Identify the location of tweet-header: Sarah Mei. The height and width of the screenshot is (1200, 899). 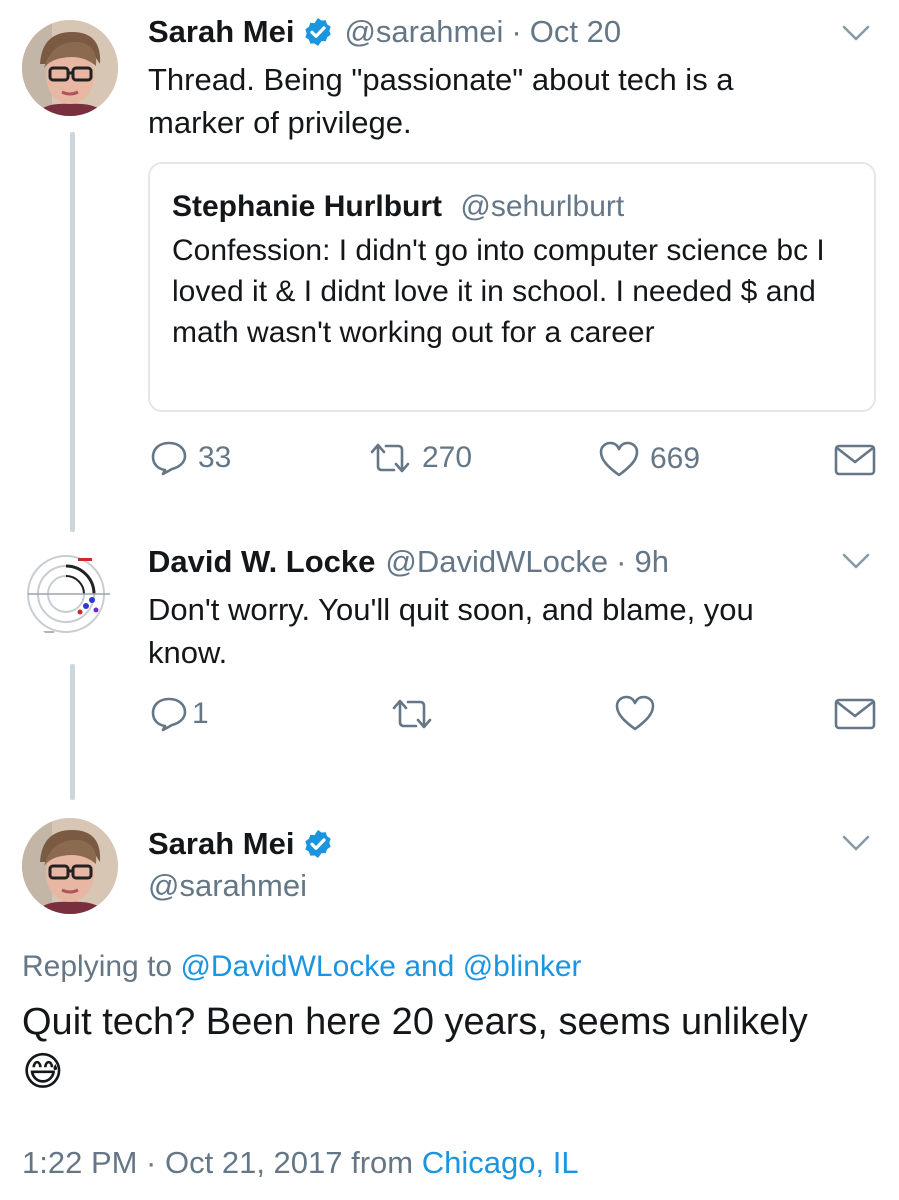
(241, 844).